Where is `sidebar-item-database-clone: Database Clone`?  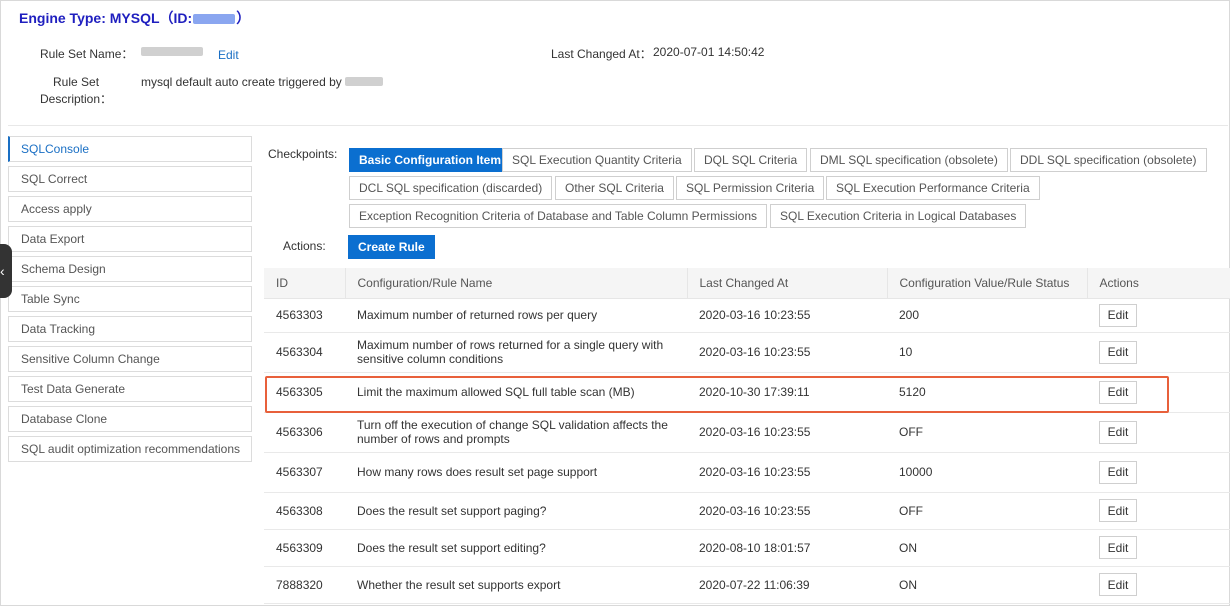
sidebar-item-database-clone: Database Clone is located at coordinates (130, 419).